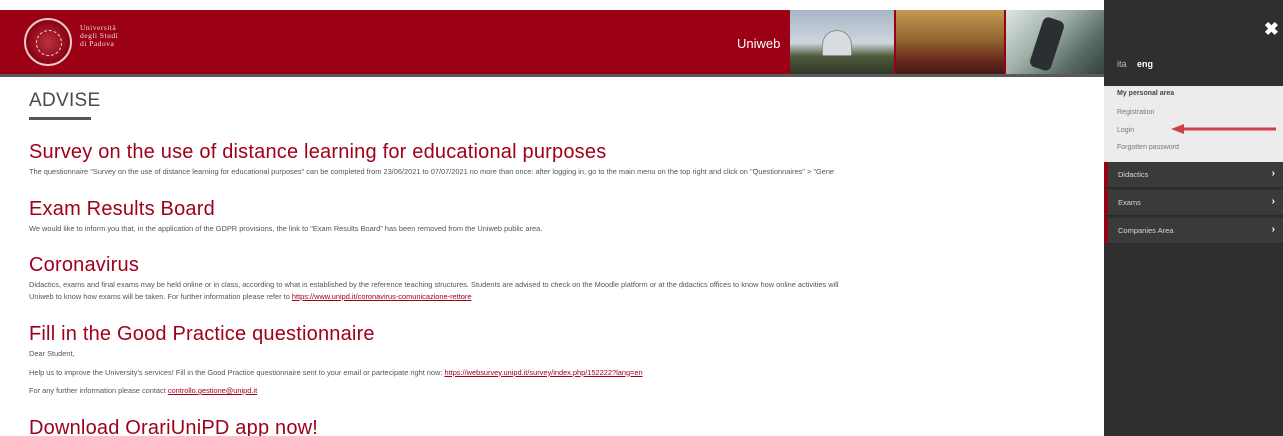 The width and height of the screenshot is (1283, 436). I want to click on news-title: Coronavirus, so click(84, 265).